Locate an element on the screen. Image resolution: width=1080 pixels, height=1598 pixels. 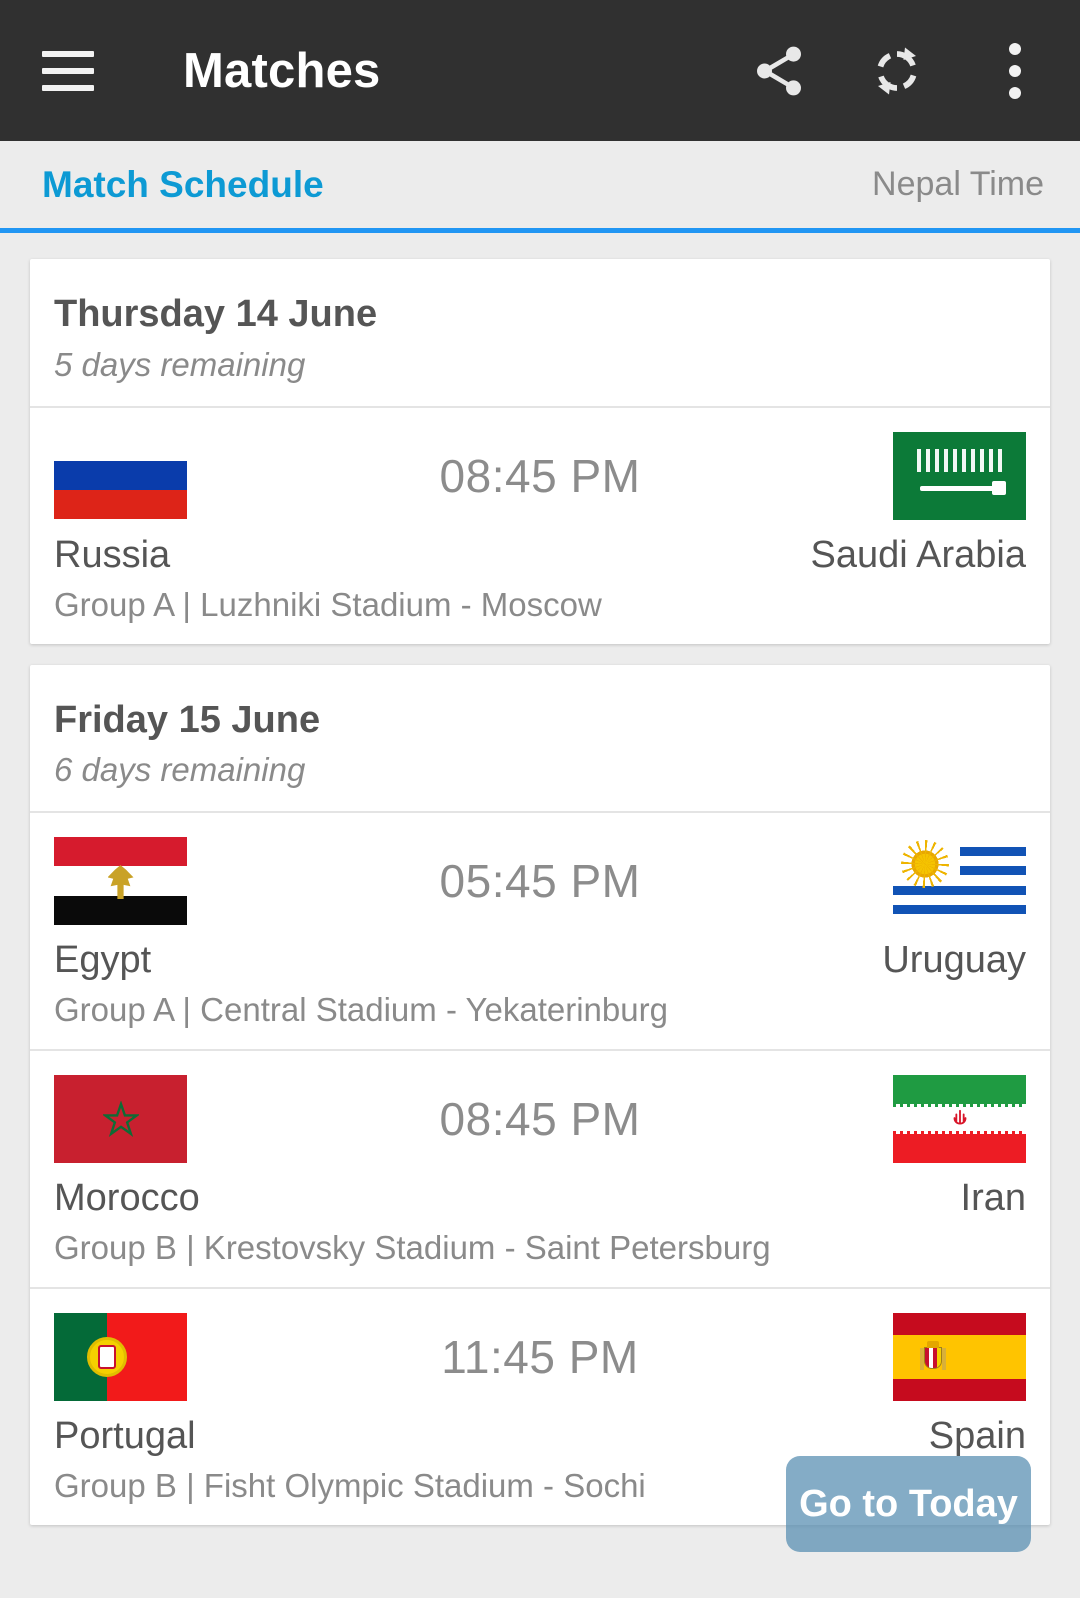
timezone-label: Nepal Time is located at coordinates (958, 184).